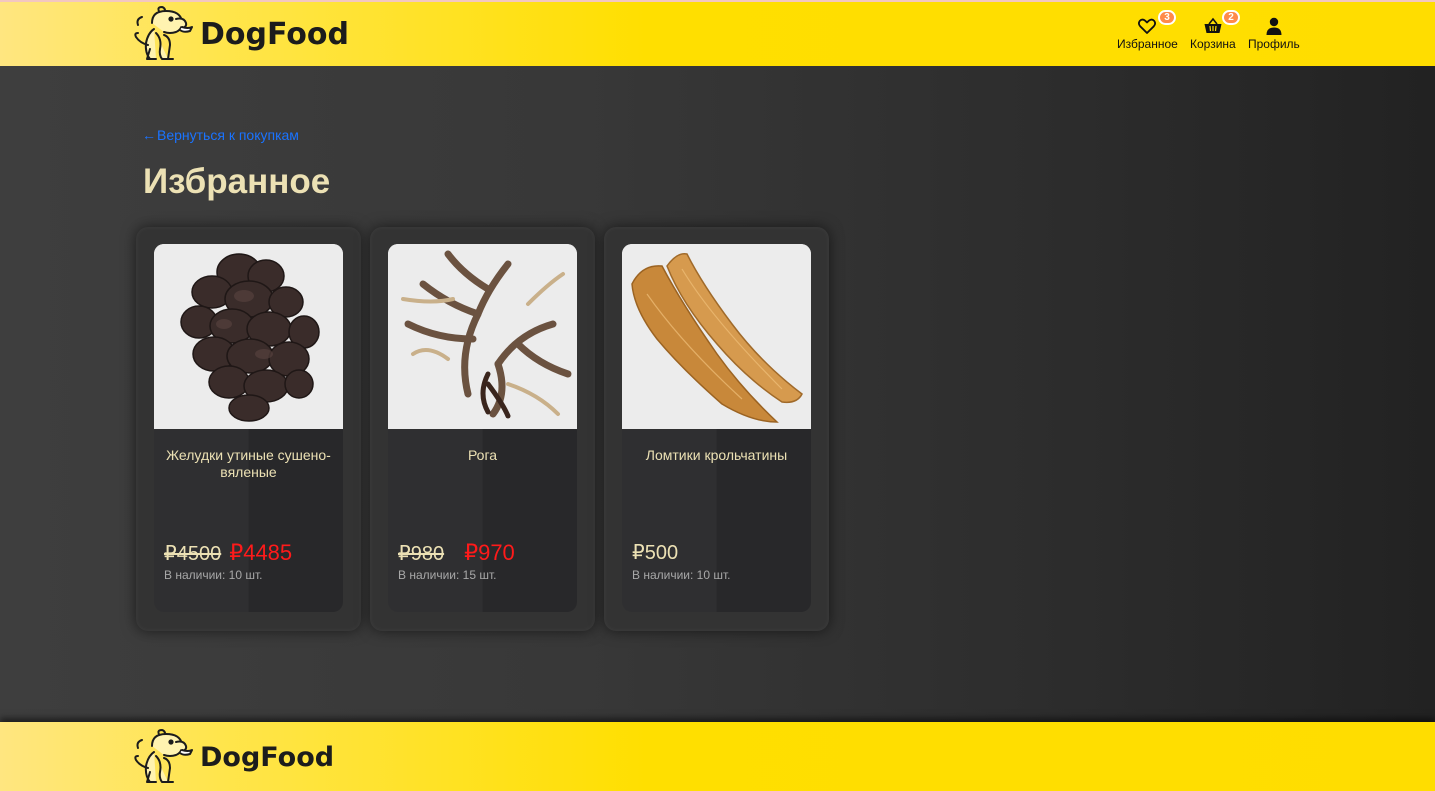 The height and width of the screenshot is (791, 1435). I want to click on basket-icon, so click(1213, 25).